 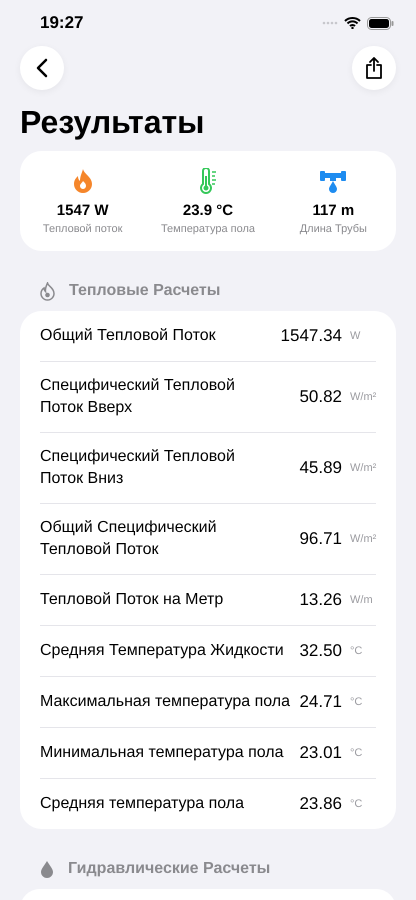 I want to click on chevron-left-icon, so click(x=42, y=68).